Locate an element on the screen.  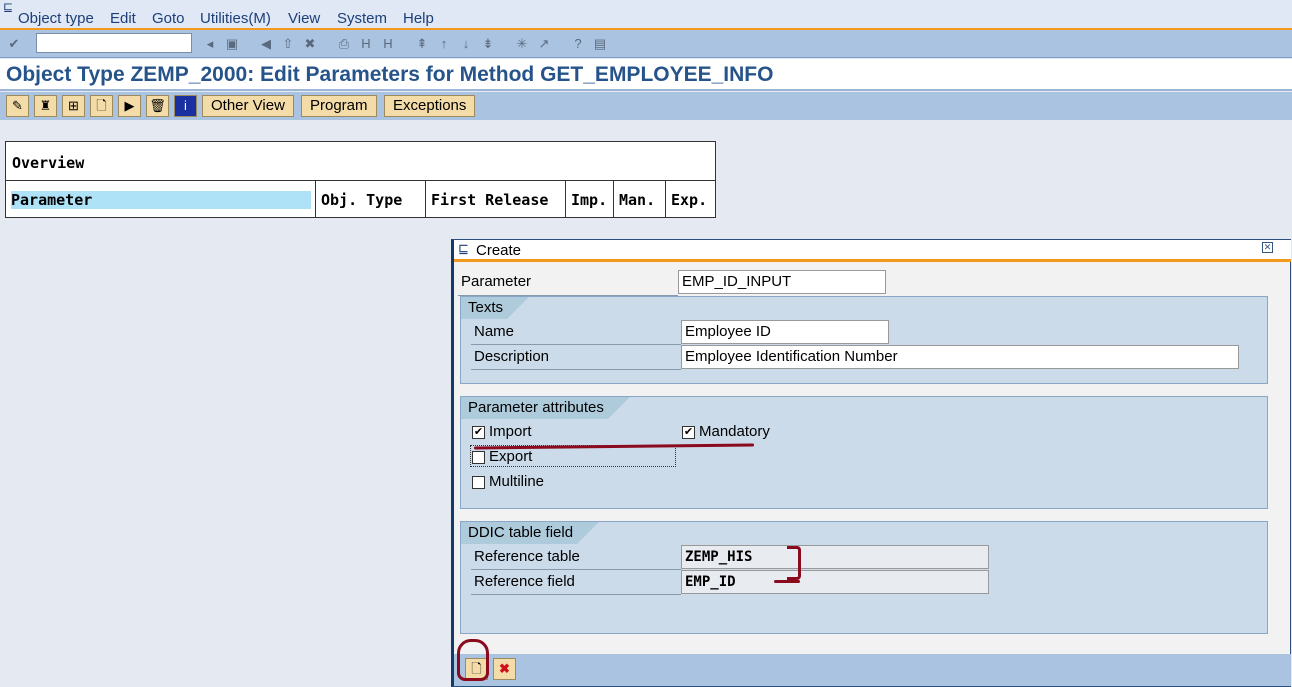
exceptions-button: Exceptions is located at coordinates (430, 106).